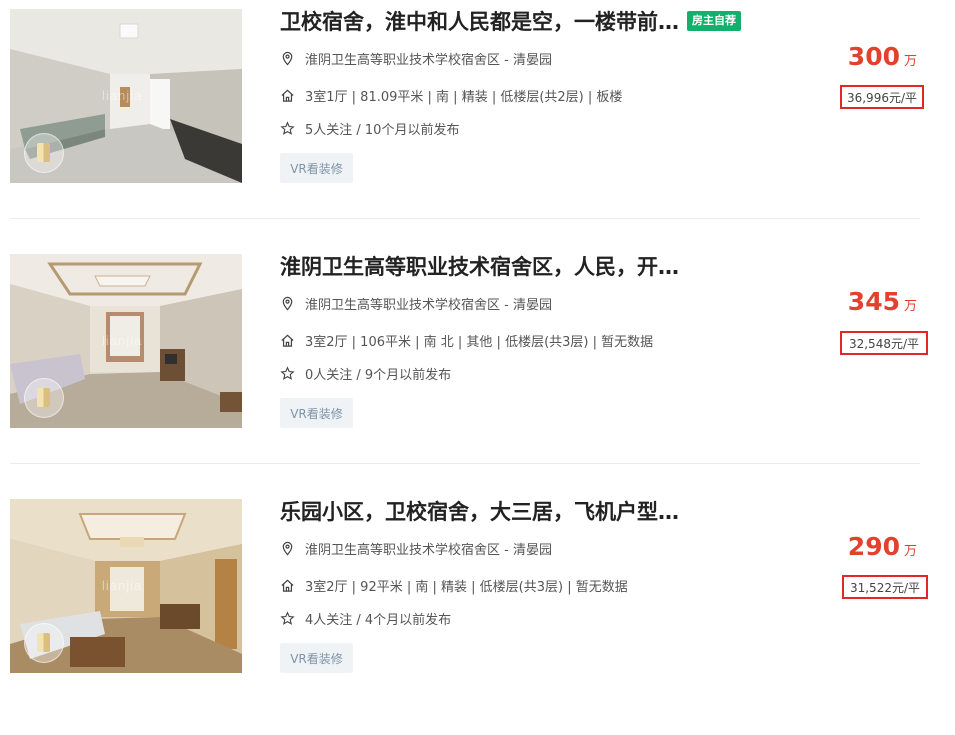  Describe the element at coordinates (885, 587) in the screenshot. I see `unit-price: 31,522元/平` at that location.